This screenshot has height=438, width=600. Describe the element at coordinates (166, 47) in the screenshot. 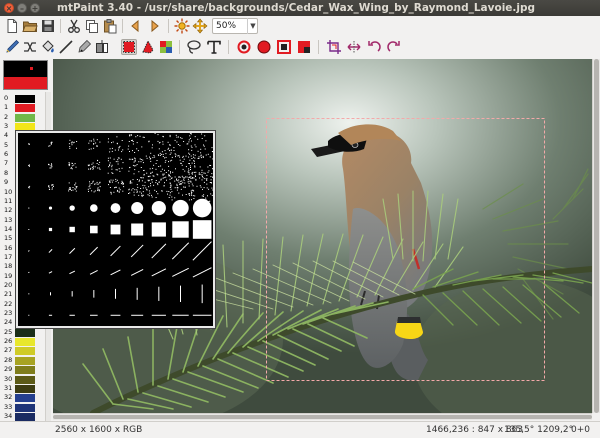

I see `gradient-tool-button` at that location.